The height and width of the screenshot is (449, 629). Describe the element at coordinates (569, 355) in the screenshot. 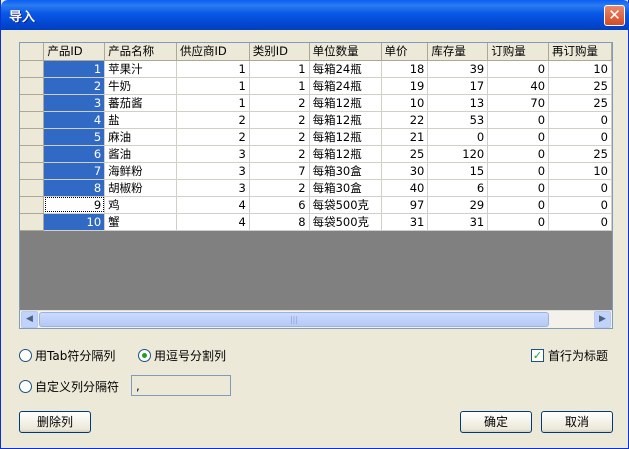

I see `first-row-header-option: ✓ 首行为标题` at that location.